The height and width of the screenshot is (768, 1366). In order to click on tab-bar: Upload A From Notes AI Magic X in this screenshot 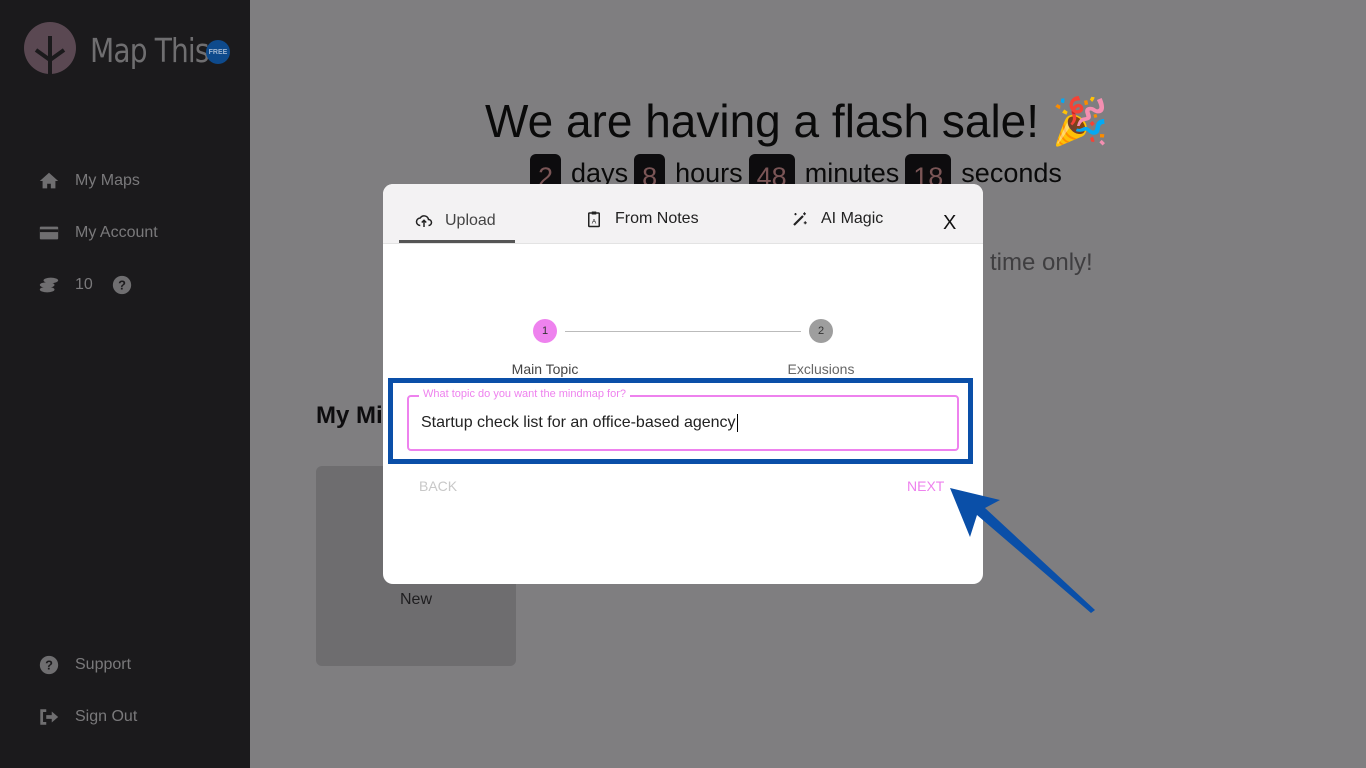, I will do `click(683, 214)`.